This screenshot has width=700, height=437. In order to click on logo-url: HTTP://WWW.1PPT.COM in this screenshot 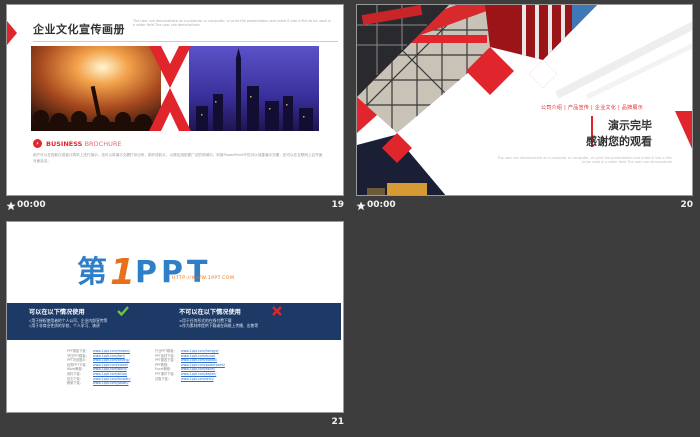, I will do `click(203, 278)`.